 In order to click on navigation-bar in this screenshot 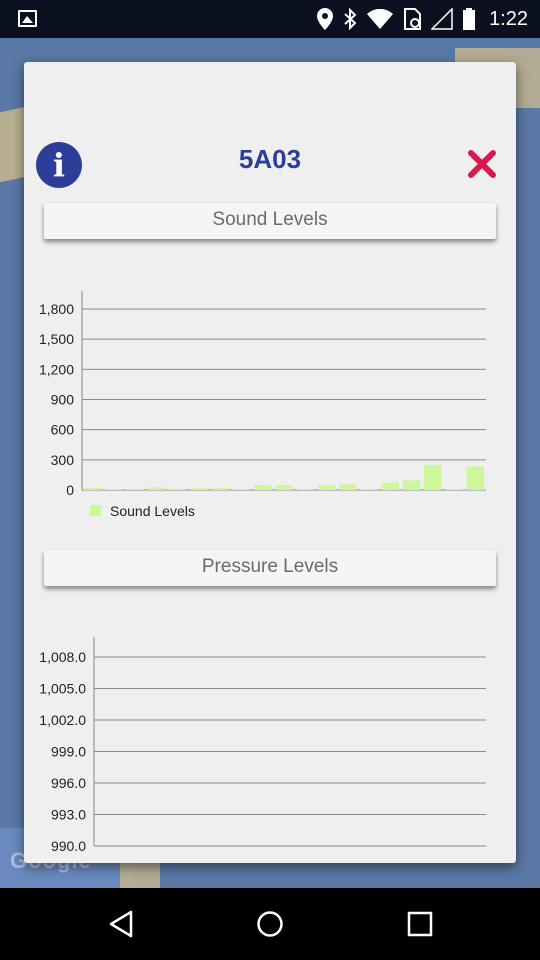, I will do `click(270, 924)`.